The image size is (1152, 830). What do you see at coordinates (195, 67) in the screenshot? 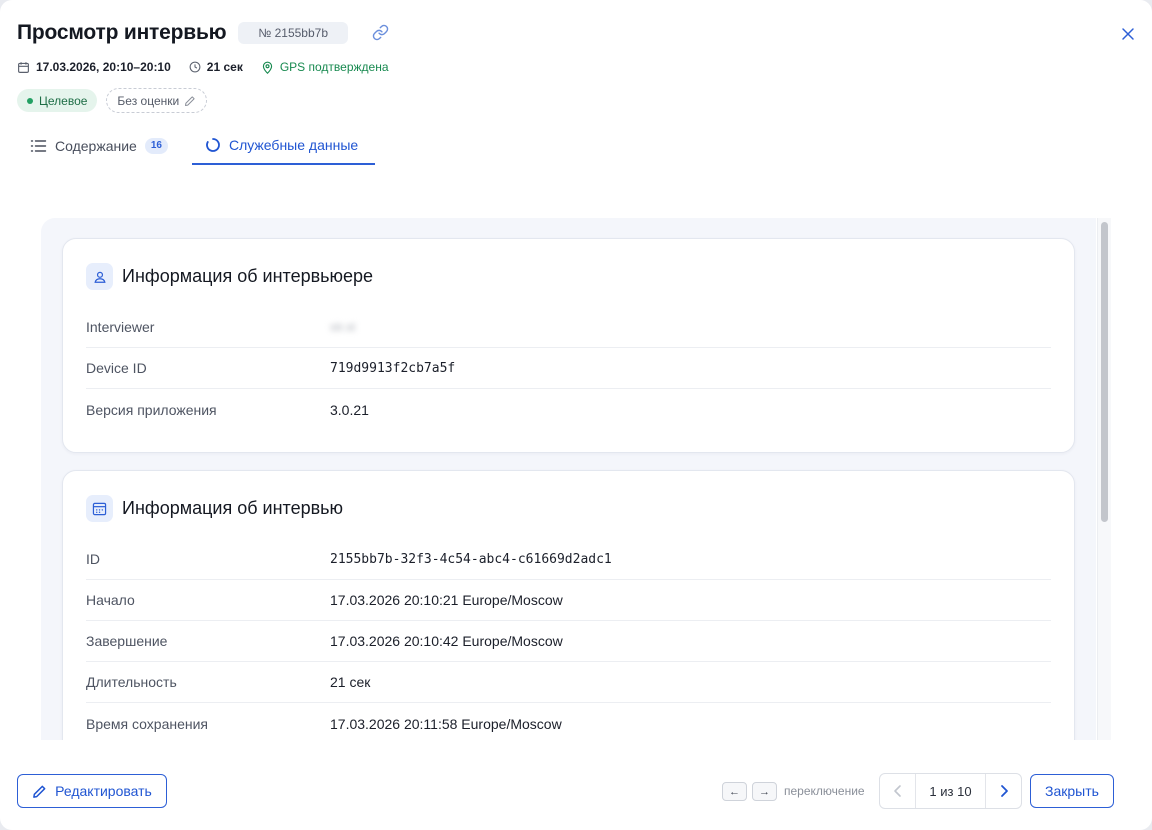
I see `clock-icon` at bounding box center [195, 67].